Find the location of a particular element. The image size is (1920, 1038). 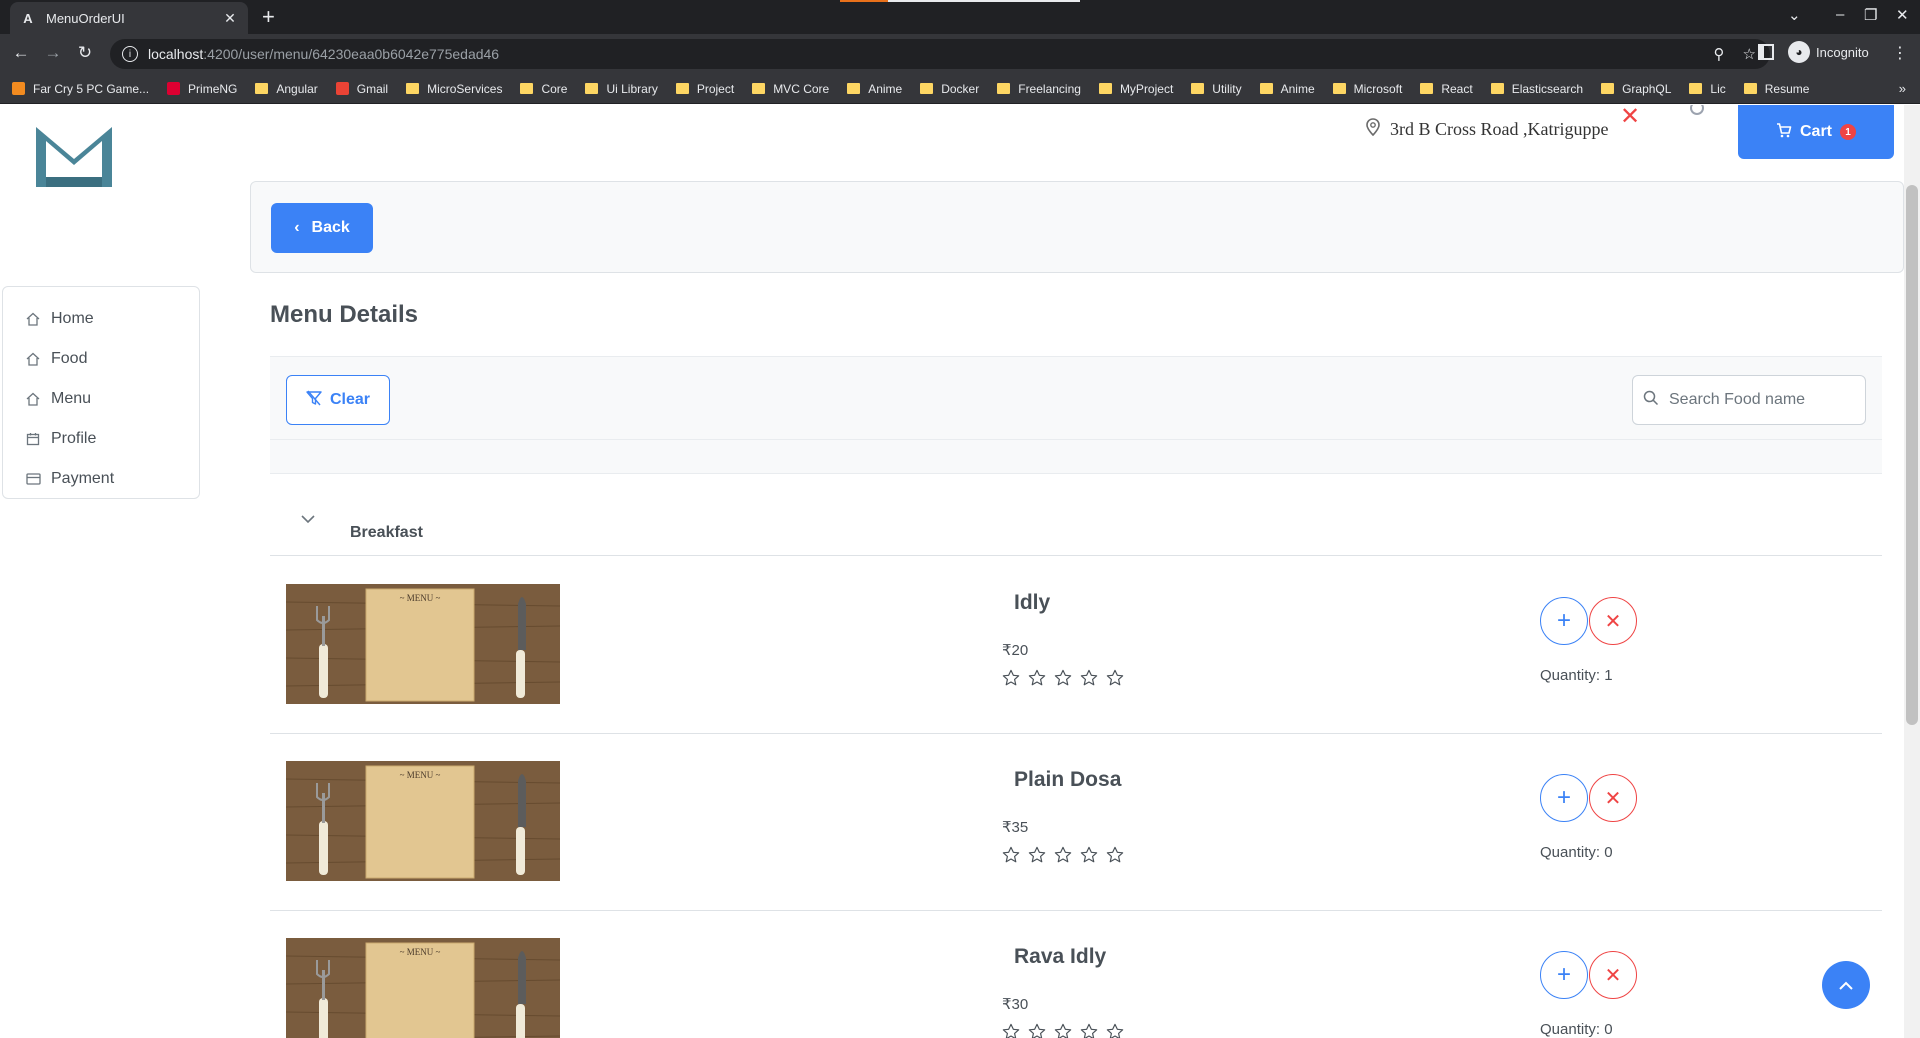

quantity-label: Quantity: 0 is located at coordinates (1576, 1029).